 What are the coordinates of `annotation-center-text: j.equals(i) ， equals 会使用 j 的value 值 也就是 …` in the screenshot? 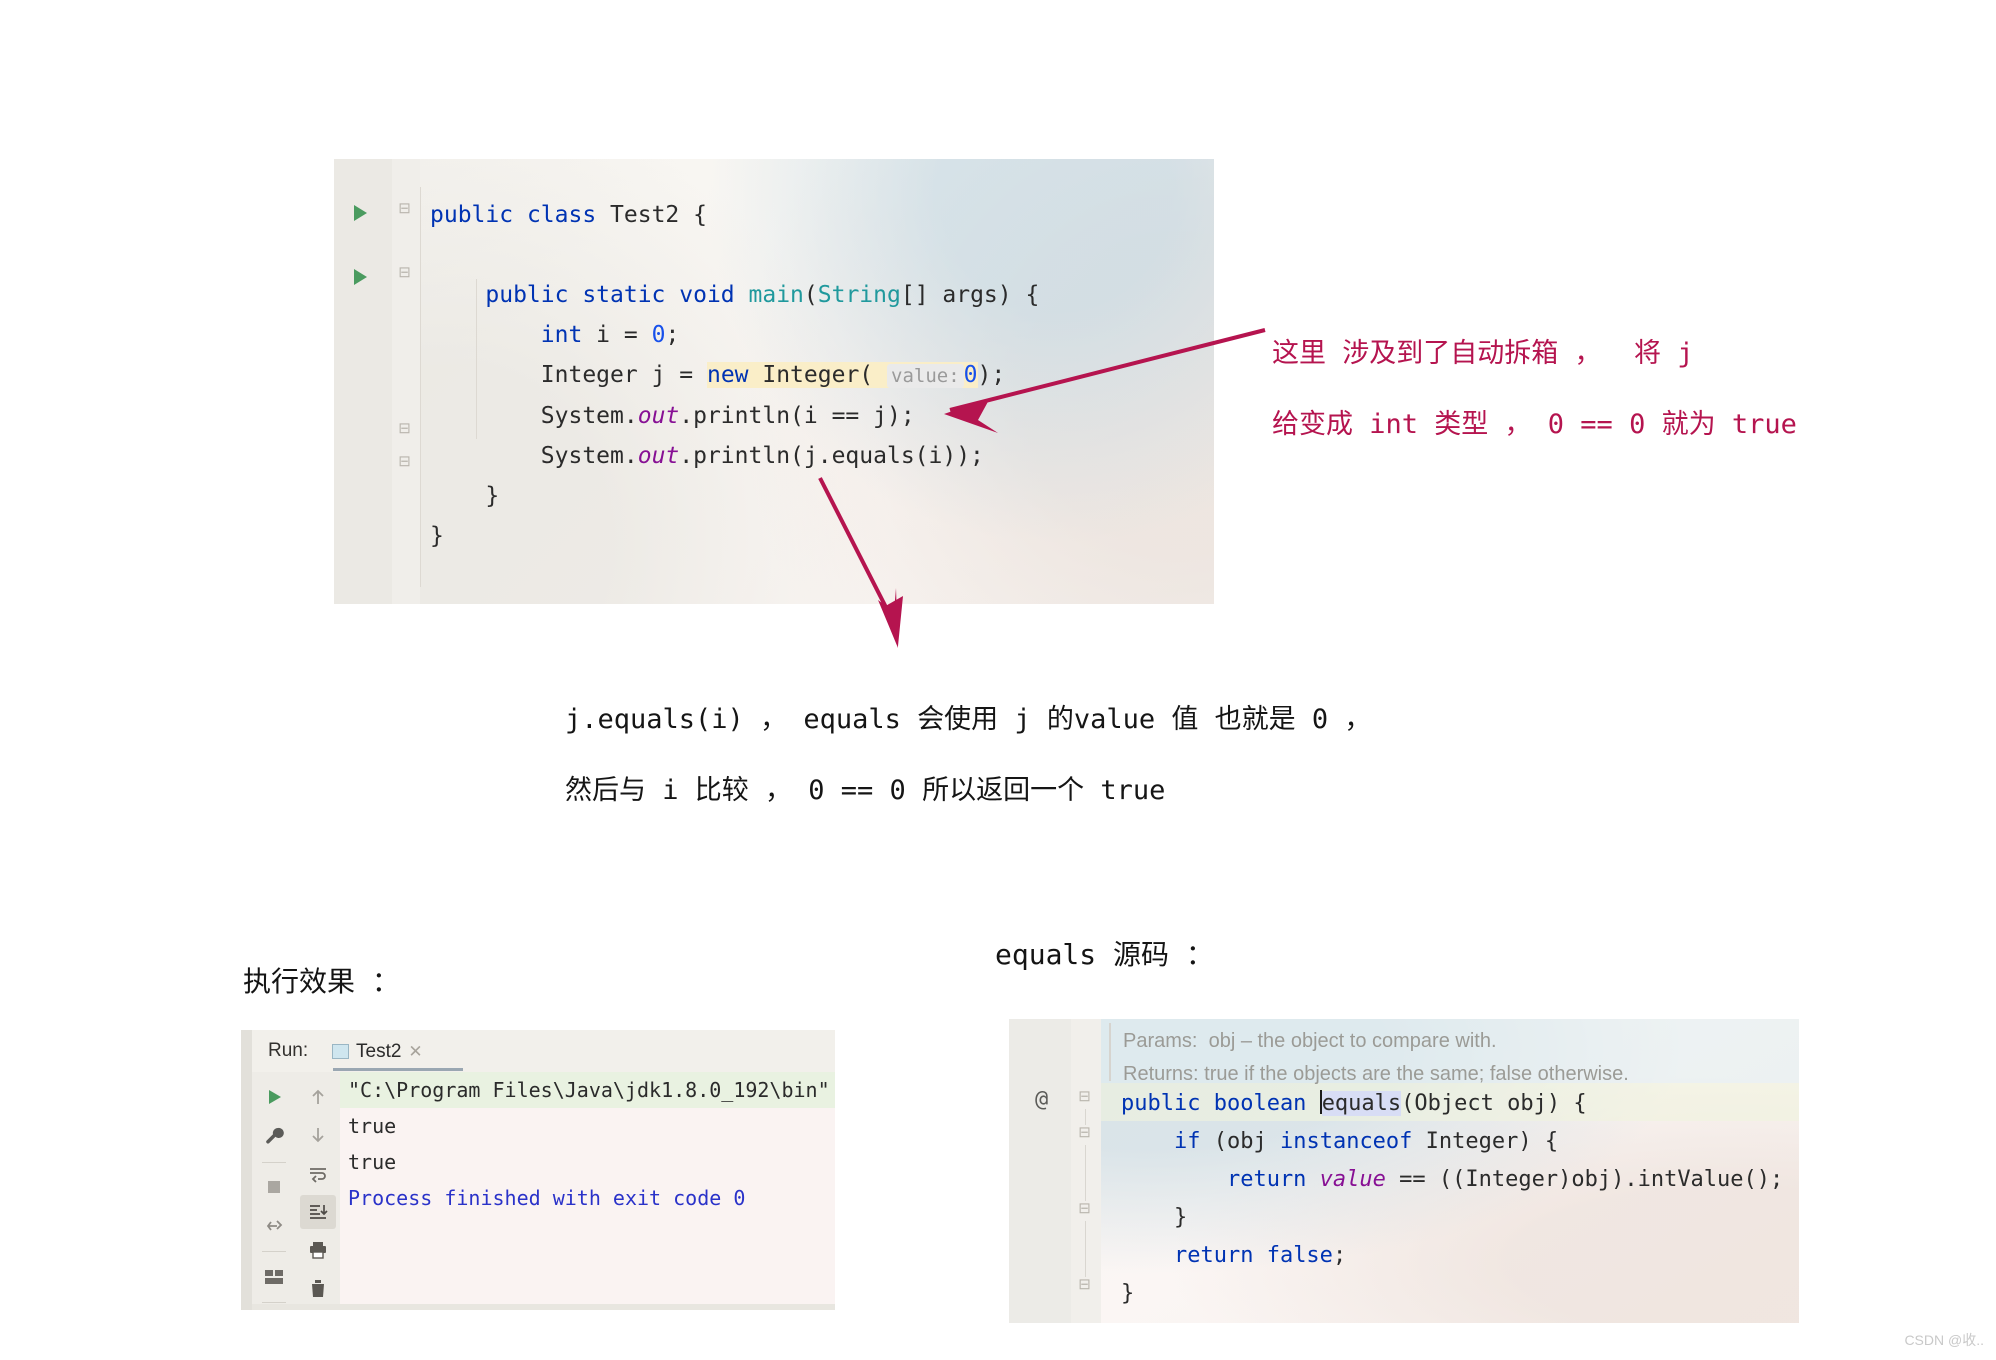 It's located at (968, 755).